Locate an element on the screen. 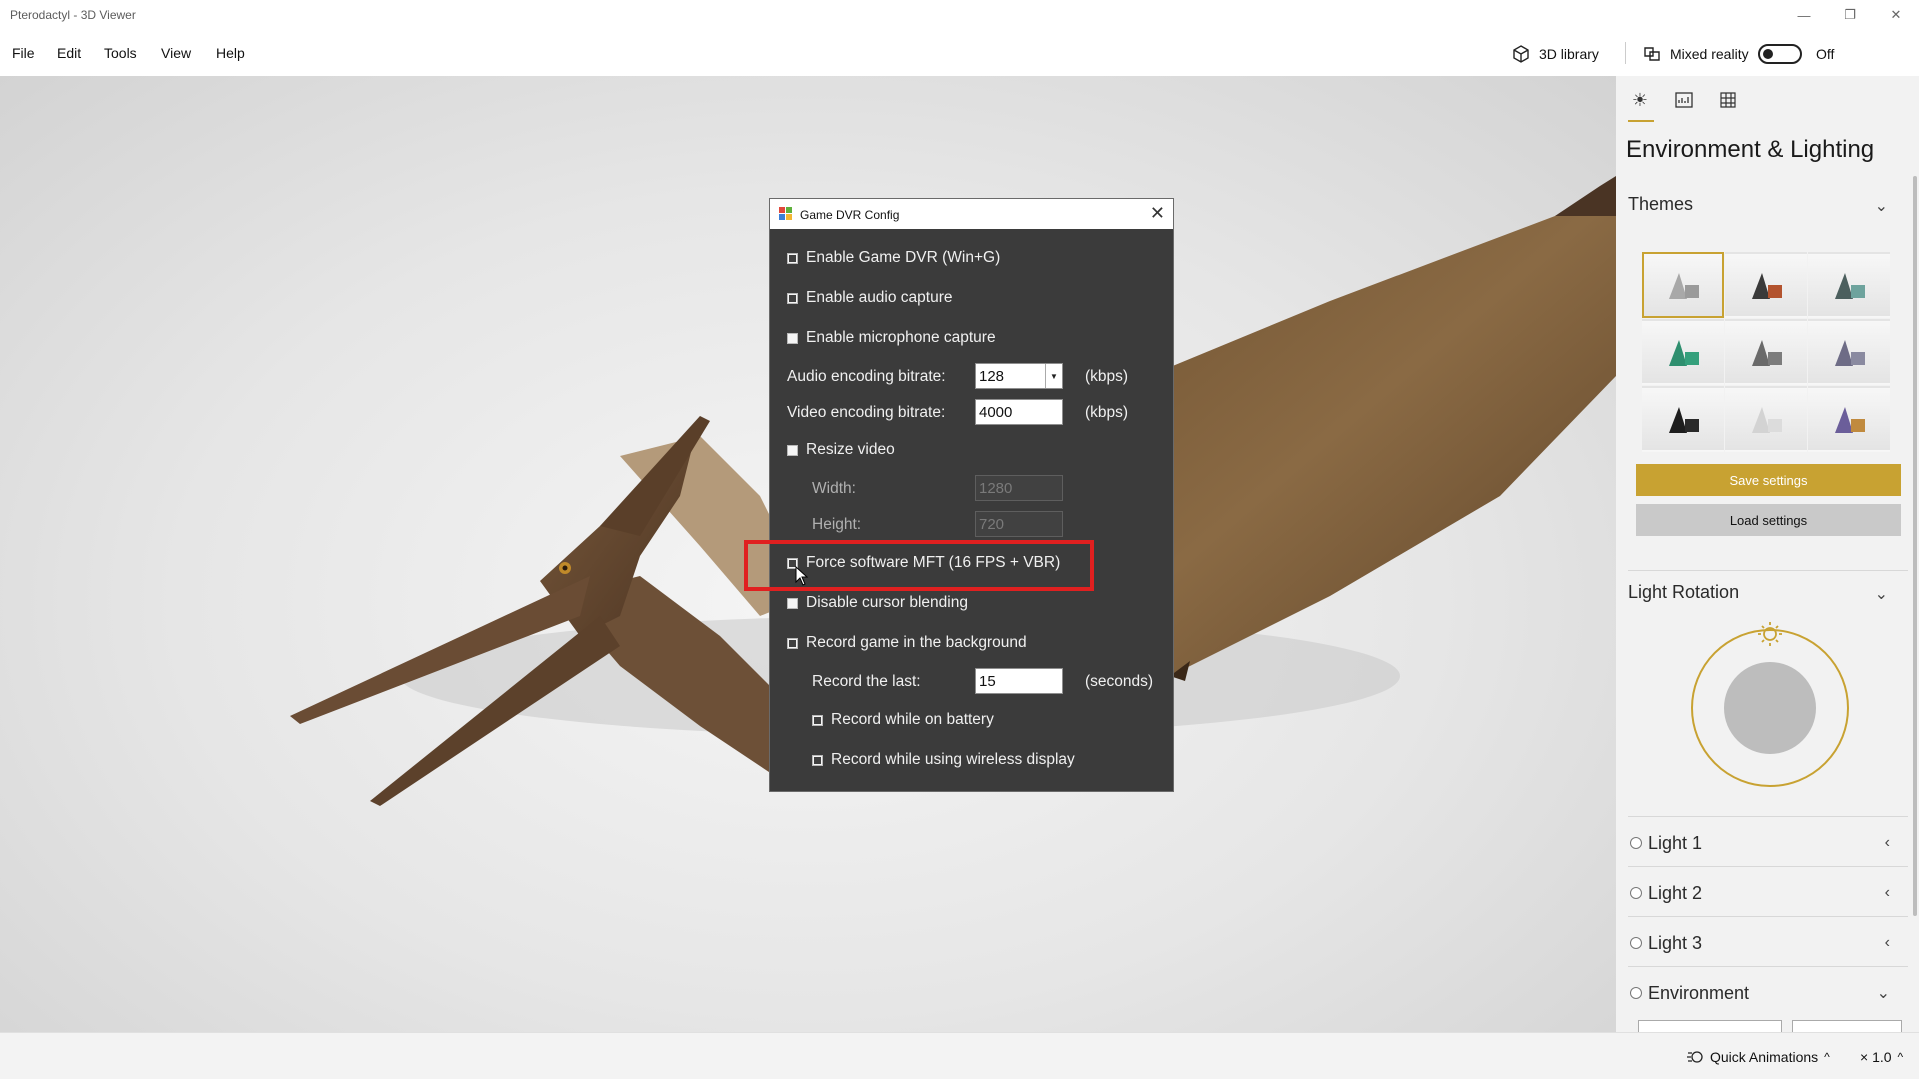 The height and width of the screenshot is (1079, 1919). record-battery-checkbox-row: Record while on battery is located at coordinates (903, 720).